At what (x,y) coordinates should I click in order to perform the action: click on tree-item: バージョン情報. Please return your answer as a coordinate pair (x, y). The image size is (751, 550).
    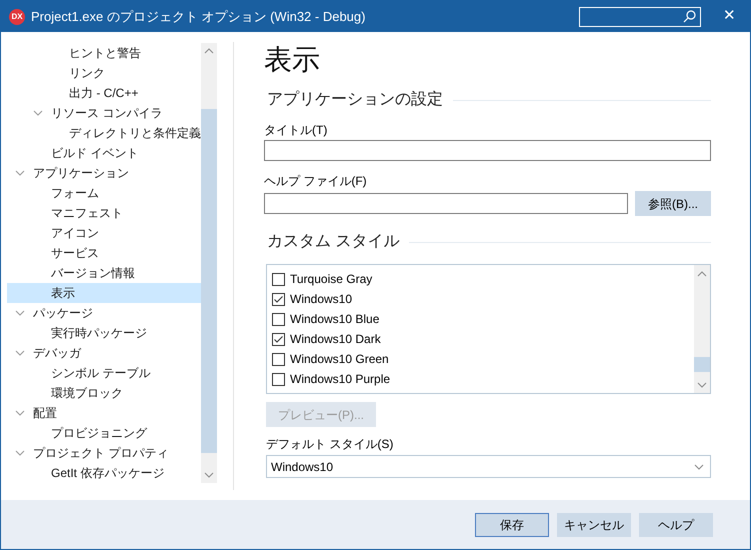
    Looking at the image, I should click on (104, 273).